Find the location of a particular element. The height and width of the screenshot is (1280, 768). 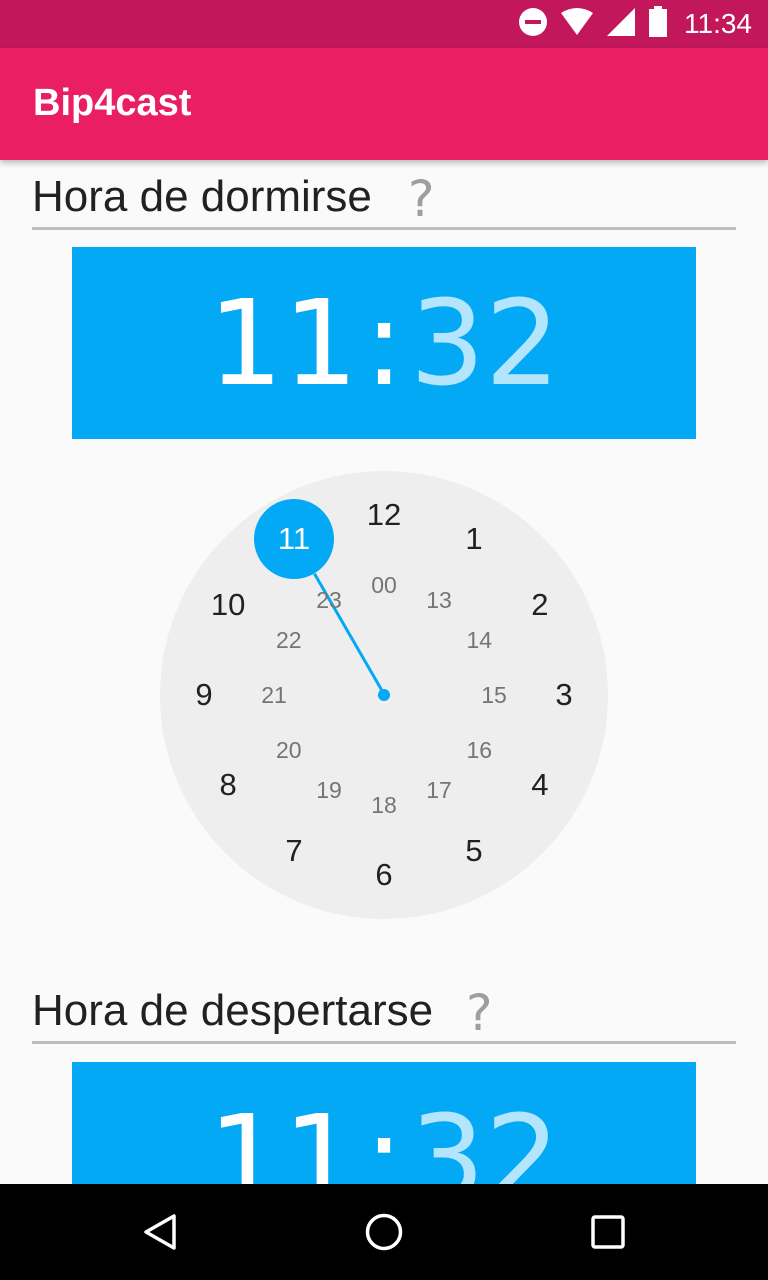

clock-hour-1: 1 is located at coordinates (474, 539).